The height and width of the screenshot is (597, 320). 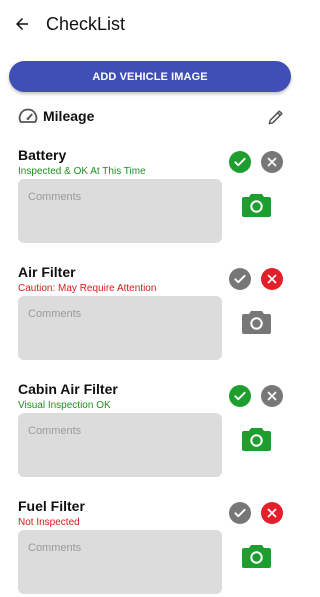 I want to click on item-status: Visual Inspection OK, so click(x=64, y=405).